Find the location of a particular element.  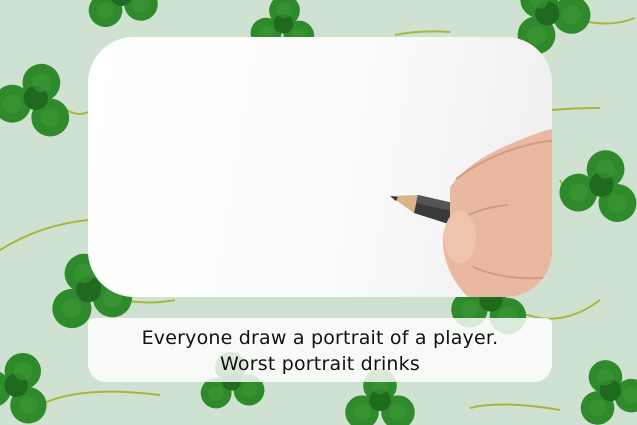

caption-line-2: Worst portrait drinks is located at coordinates (320, 364).